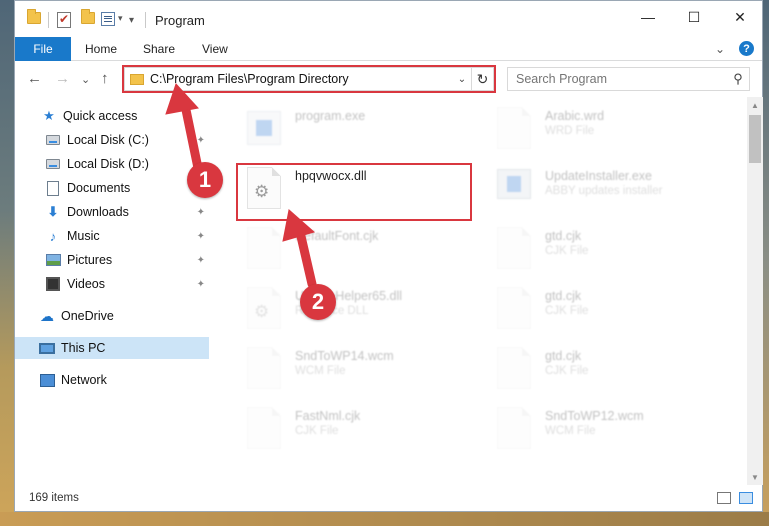 The height and width of the screenshot is (526, 769). I want to click on sidebar-item-documents: Documents ✦, so click(112, 188).